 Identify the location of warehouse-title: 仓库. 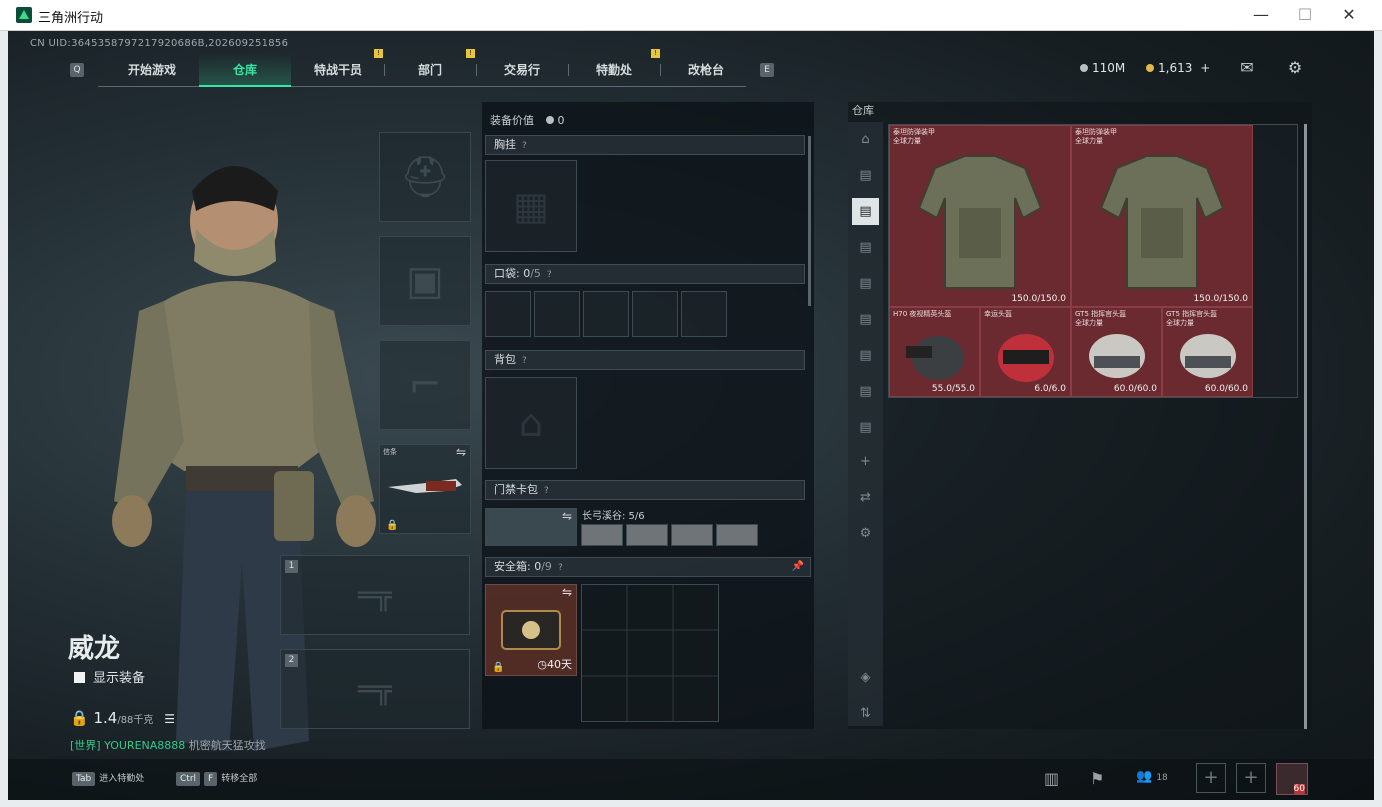
(863, 110).